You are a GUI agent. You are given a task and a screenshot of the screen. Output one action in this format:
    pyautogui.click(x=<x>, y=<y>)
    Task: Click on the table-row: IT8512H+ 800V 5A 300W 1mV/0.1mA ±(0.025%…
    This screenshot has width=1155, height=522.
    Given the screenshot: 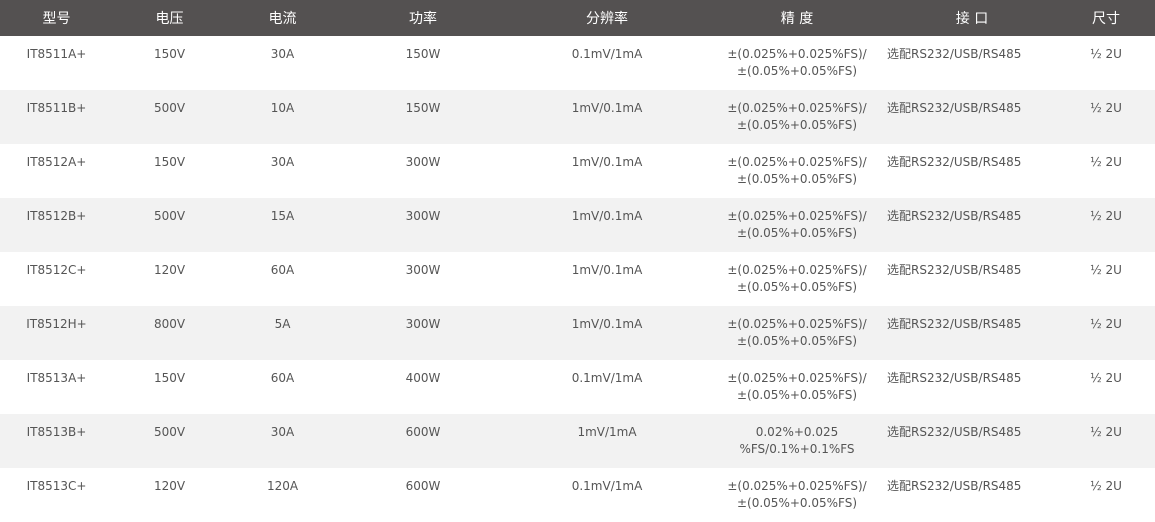 What is the action you would take?
    pyautogui.click(x=577, y=333)
    